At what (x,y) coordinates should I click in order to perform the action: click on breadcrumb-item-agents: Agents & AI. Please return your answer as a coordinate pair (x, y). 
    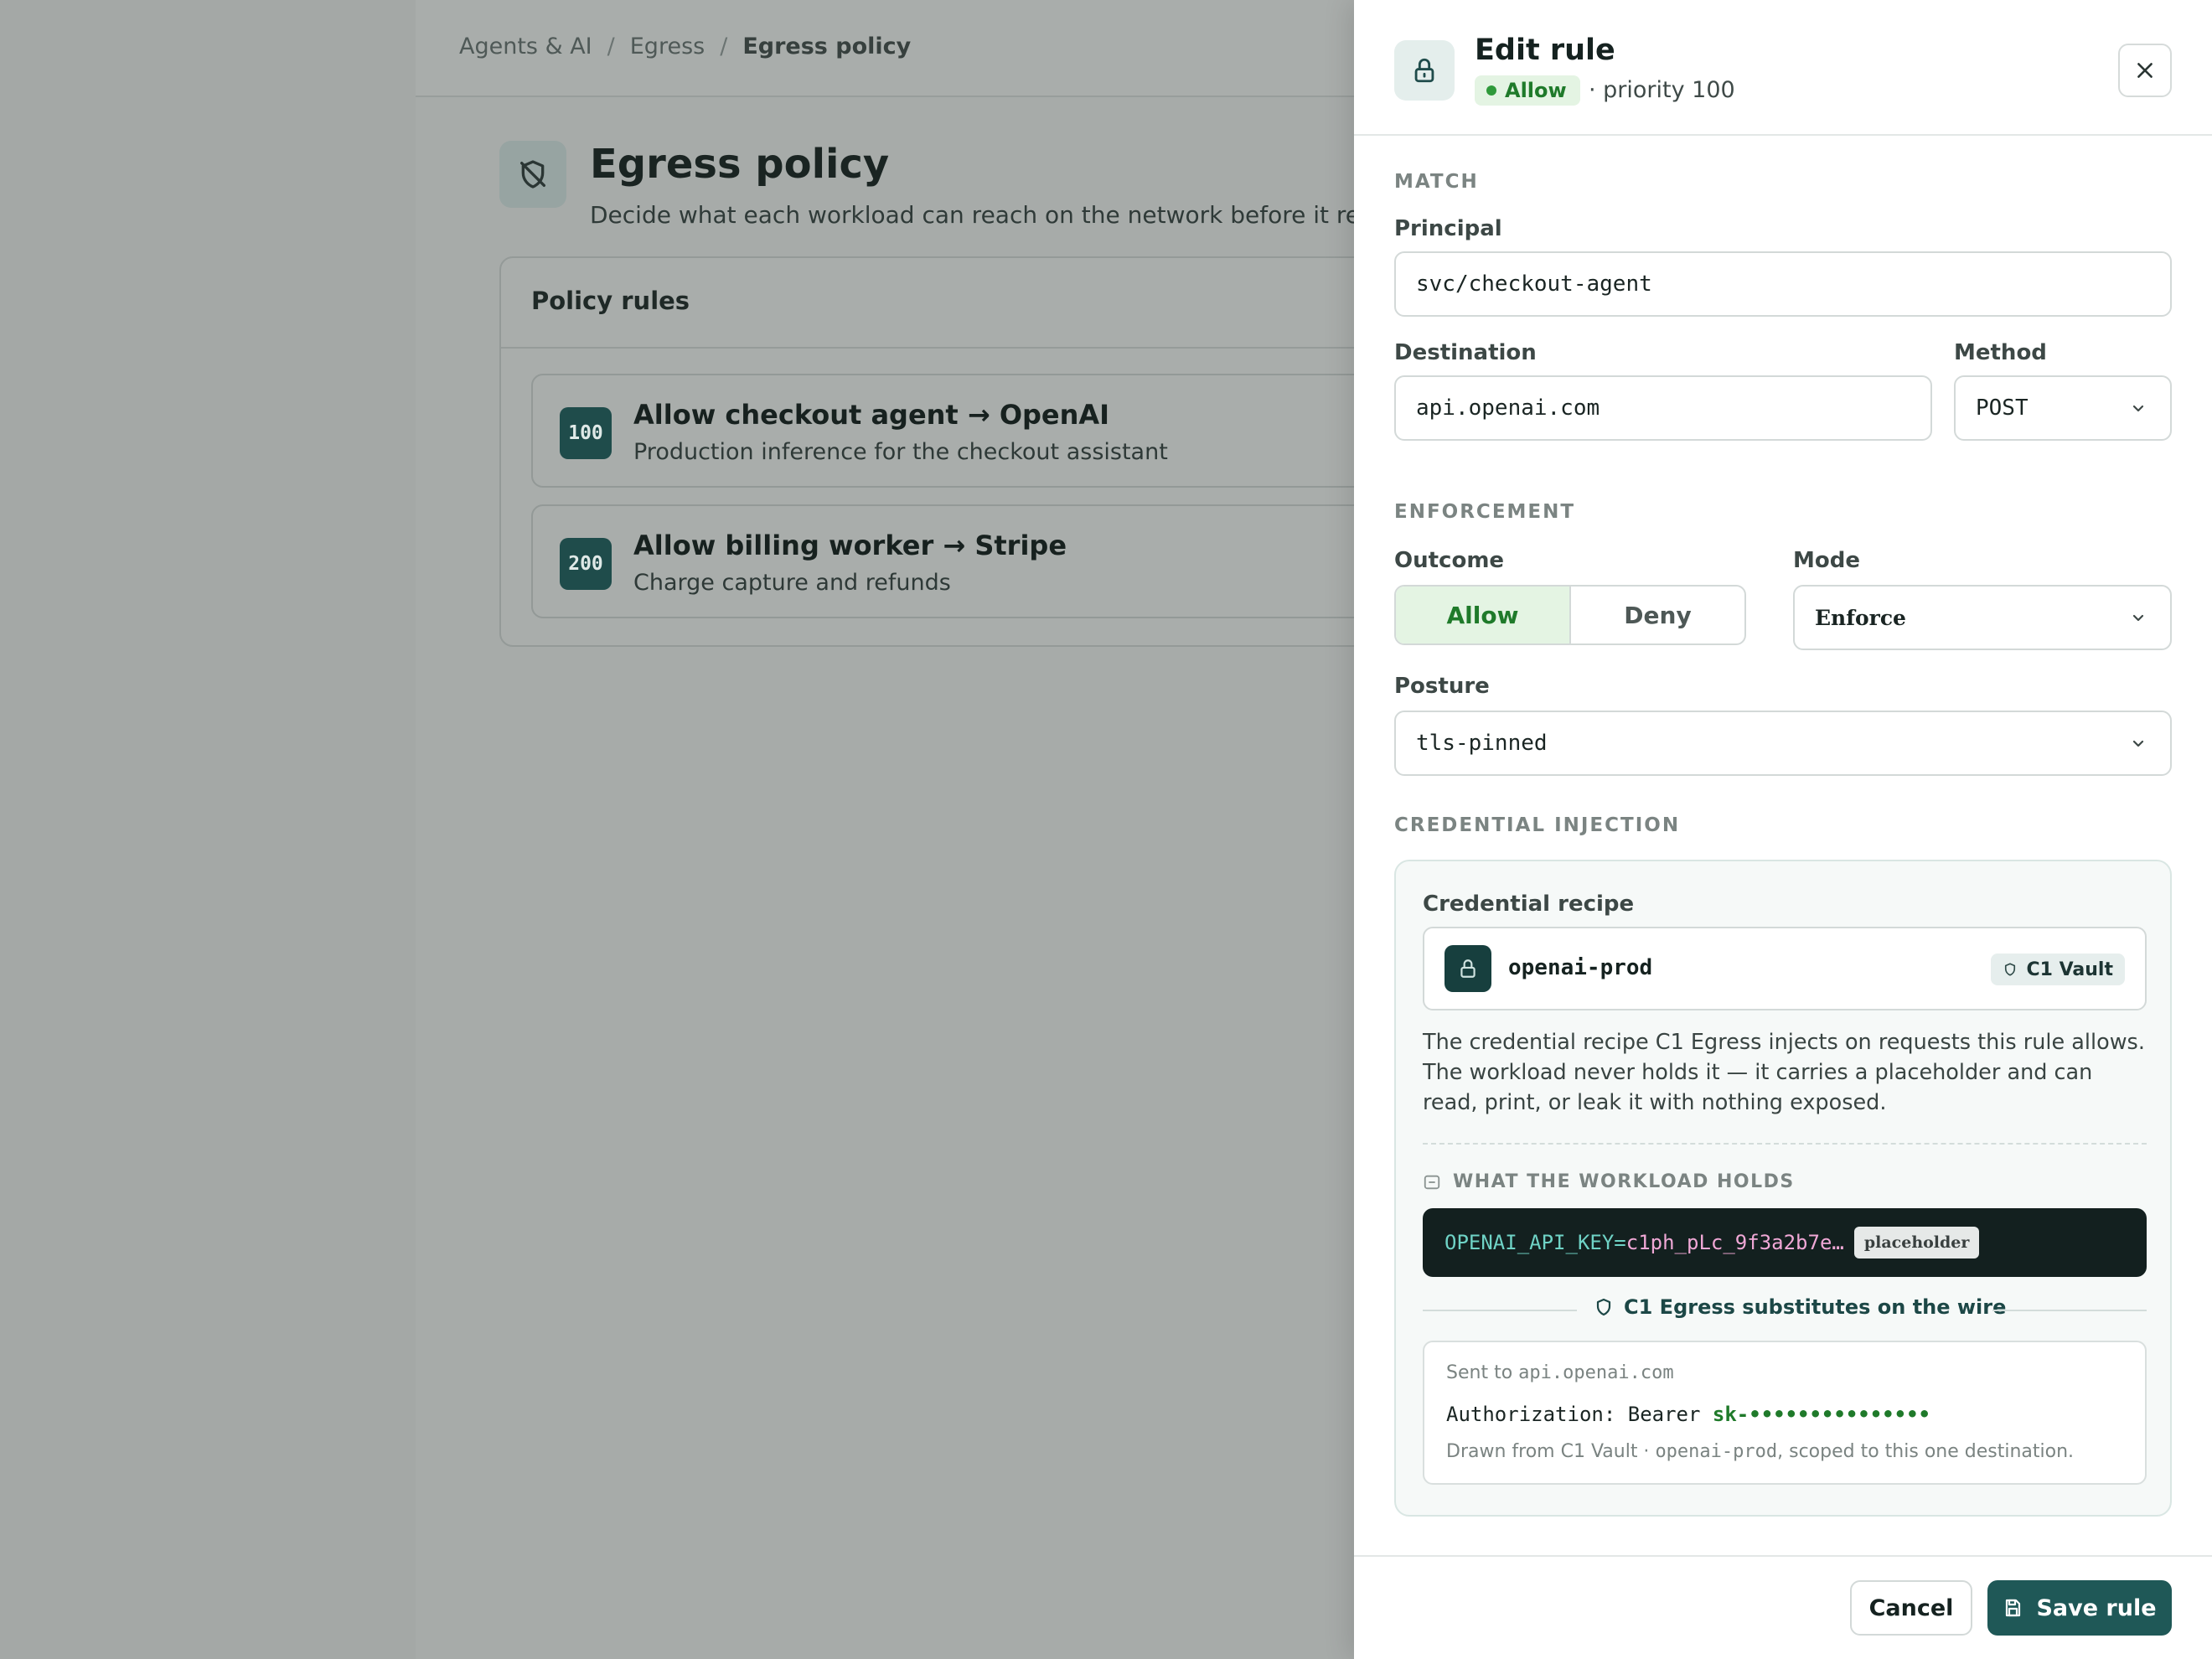
    Looking at the image, I should click on (525, 46).